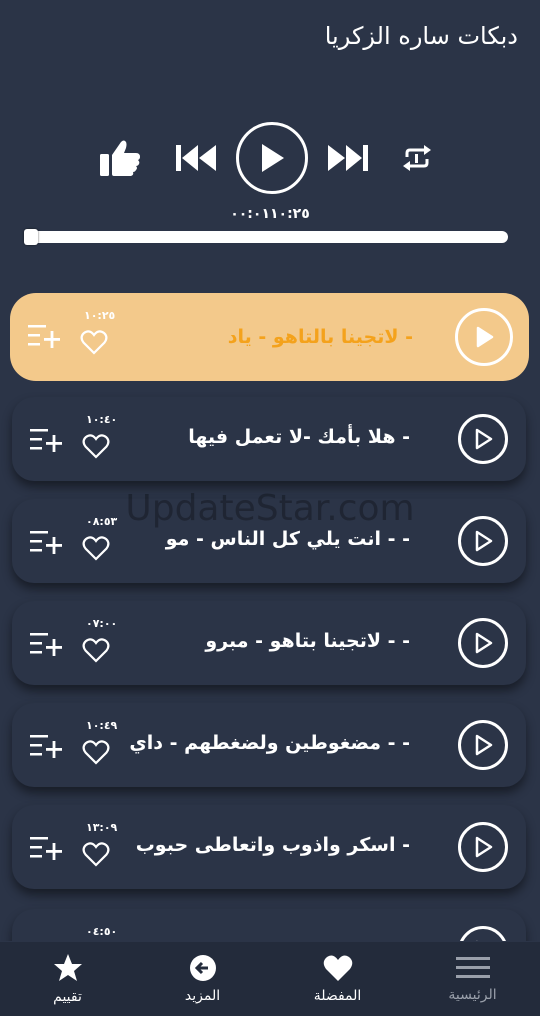 This screenshot has width=540, height=1016. I want to click on menu-icon, so click(472, 967).